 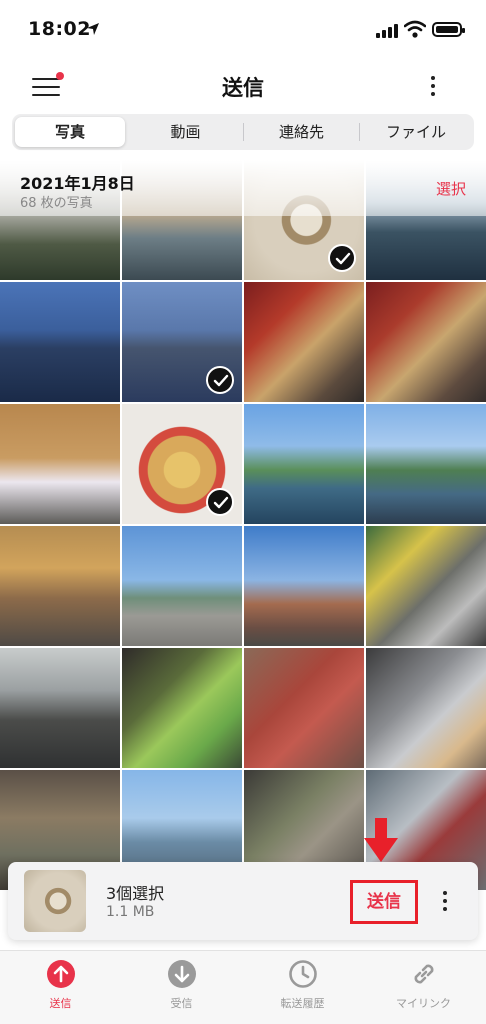 I want to click on date-title: 2021年1月8日, so click(x=77, y=183).